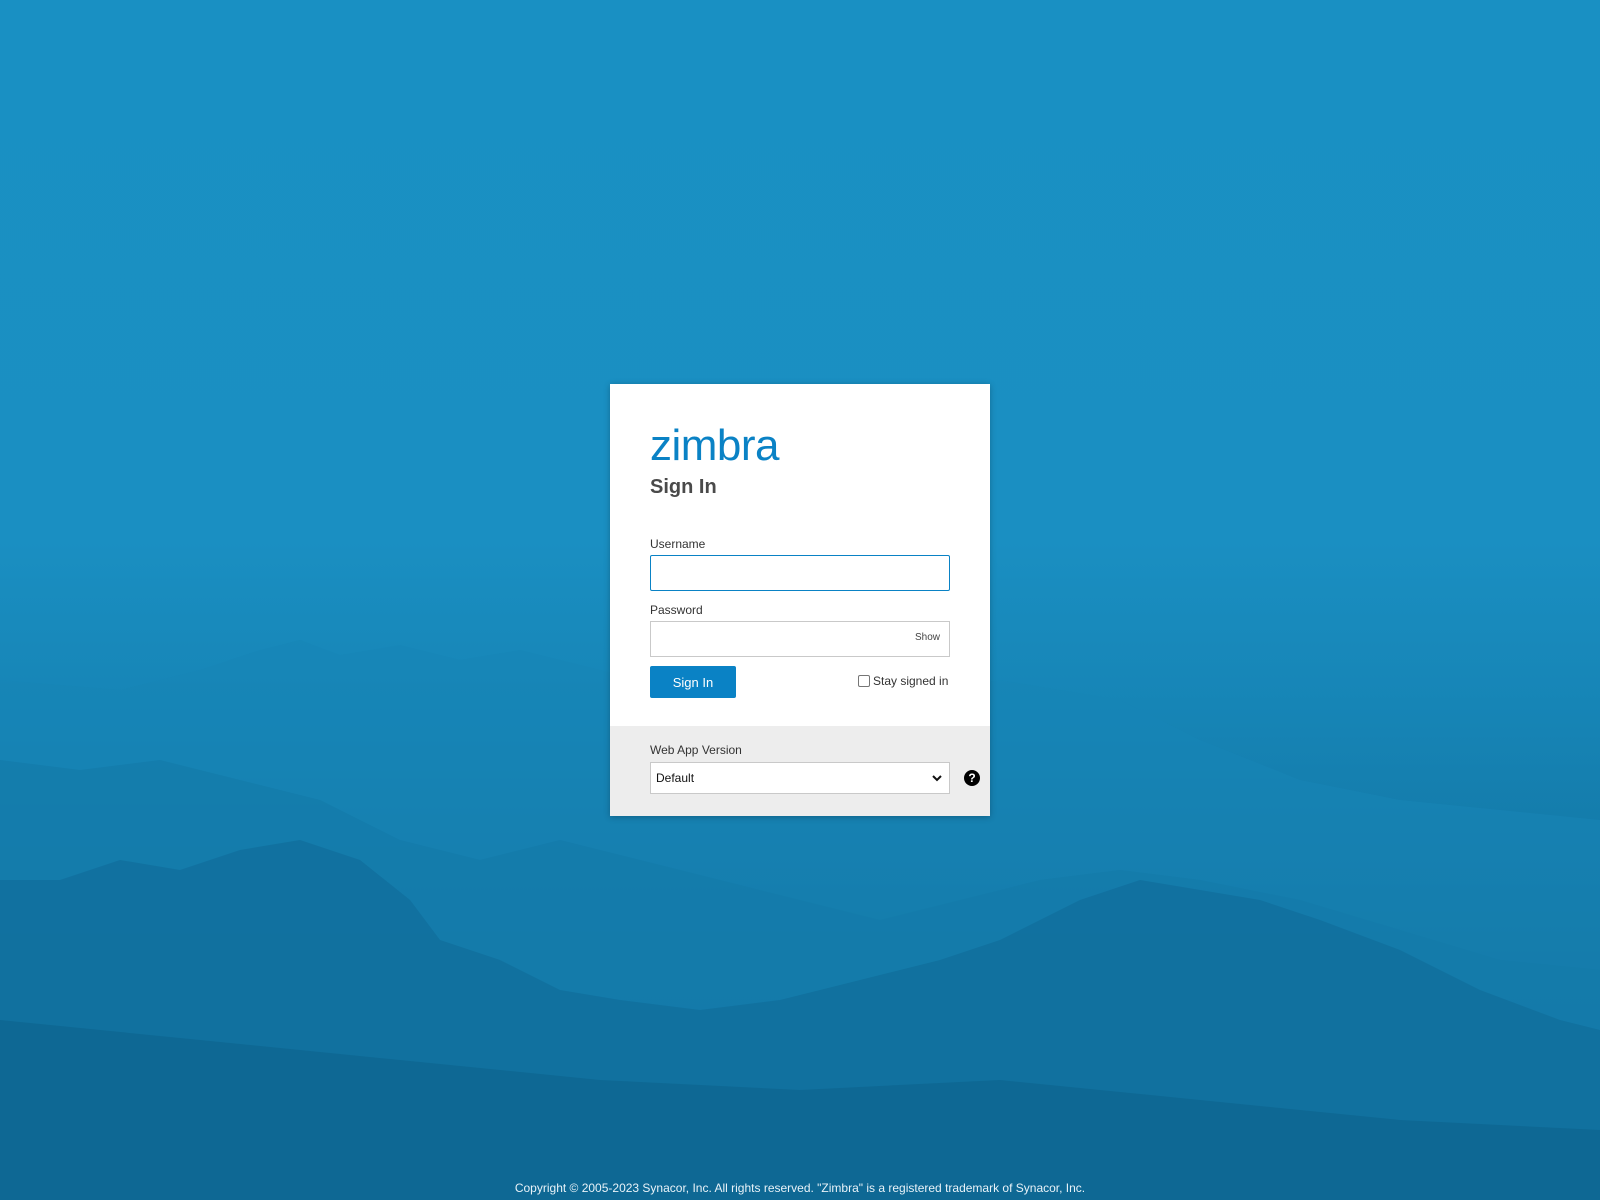  What do you see at coordinates (683, 487) in the screenshot?
I see `page-title: Sign In` at bounding box center [683, 487].